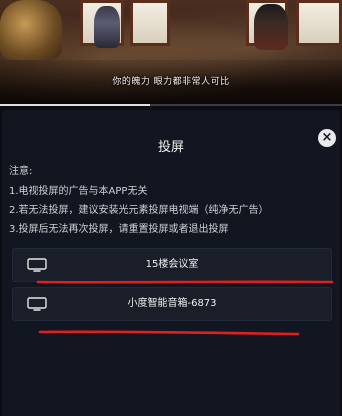  I want to click on notice-heading: 注意:, so click(21, 171).